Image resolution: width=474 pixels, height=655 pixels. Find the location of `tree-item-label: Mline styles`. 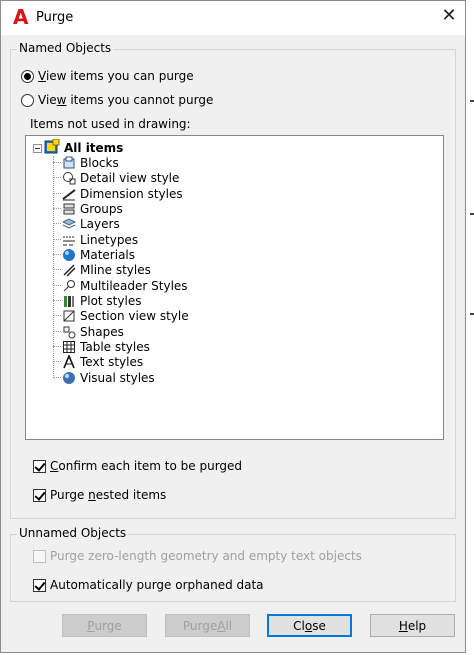

tree-item-label: Mline styles is located at coordinates (115, 269).